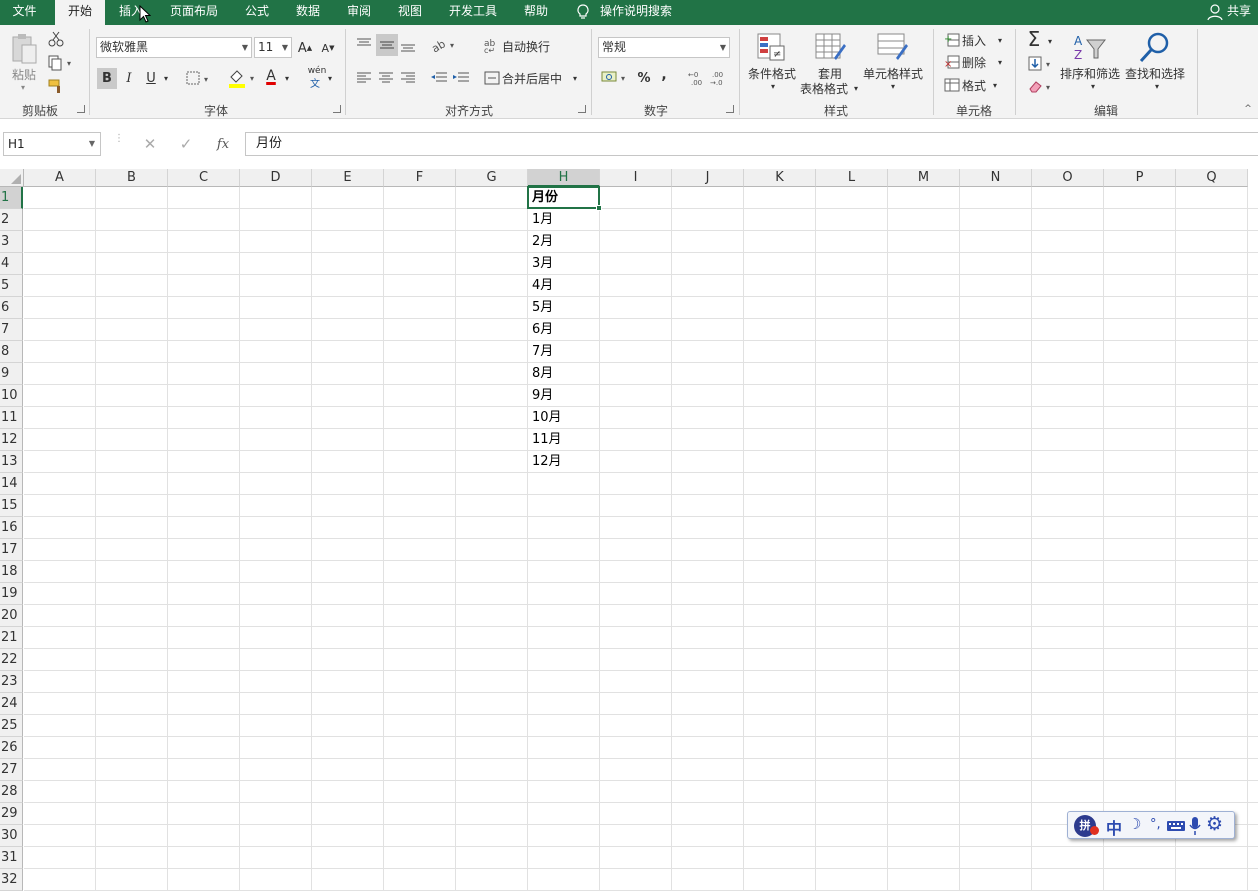 The height and width of the screenshot is (891, 1258). I want to click on column-header-a: A, so click(60, 178).